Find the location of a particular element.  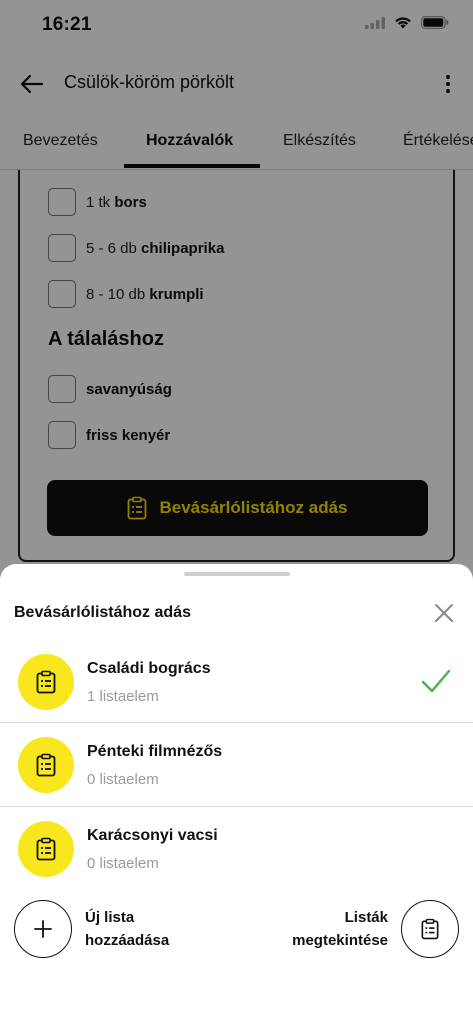

view-lists-label-line: megtekintése is located at coordinates (340, 940).